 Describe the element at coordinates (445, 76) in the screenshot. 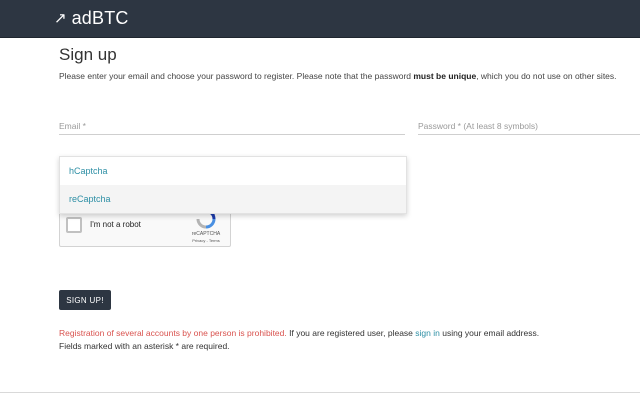

I see `intro-text-bold: must be unique` at that location.